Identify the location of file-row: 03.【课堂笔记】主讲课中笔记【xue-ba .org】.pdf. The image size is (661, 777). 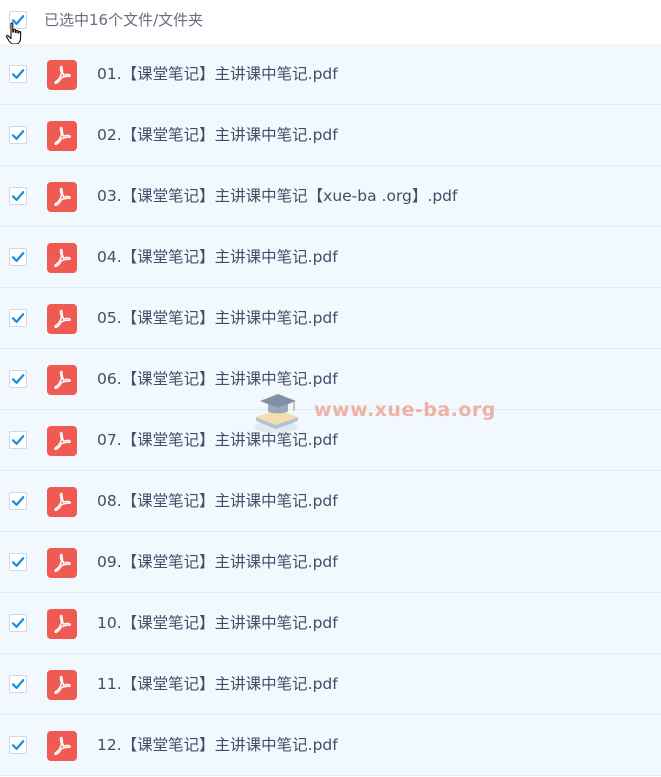
(330, 196).